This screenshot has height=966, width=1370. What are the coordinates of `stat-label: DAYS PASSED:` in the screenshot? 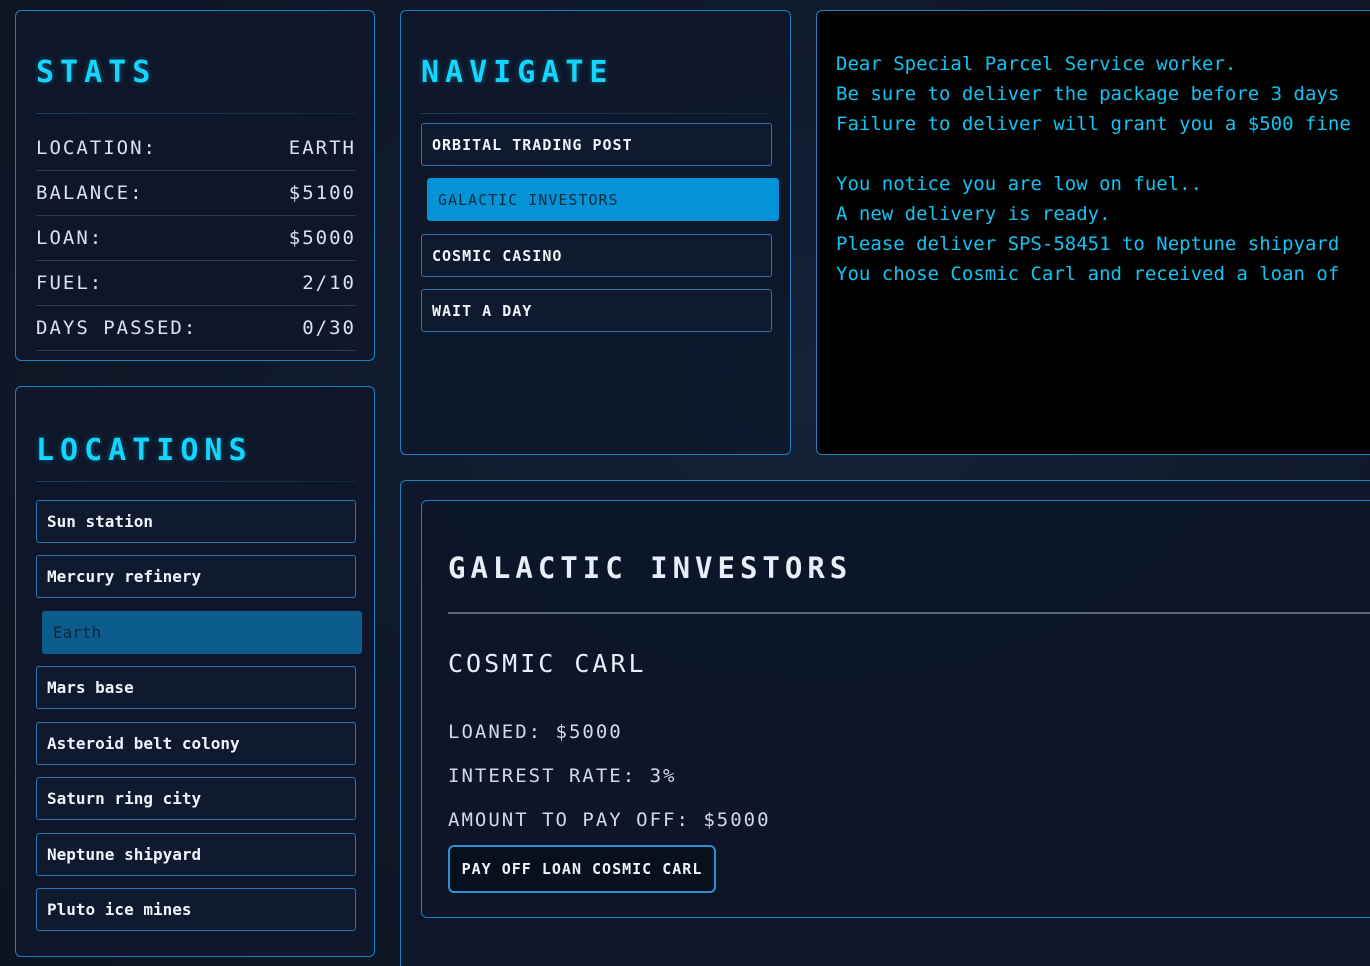 It's located at (117, 328).